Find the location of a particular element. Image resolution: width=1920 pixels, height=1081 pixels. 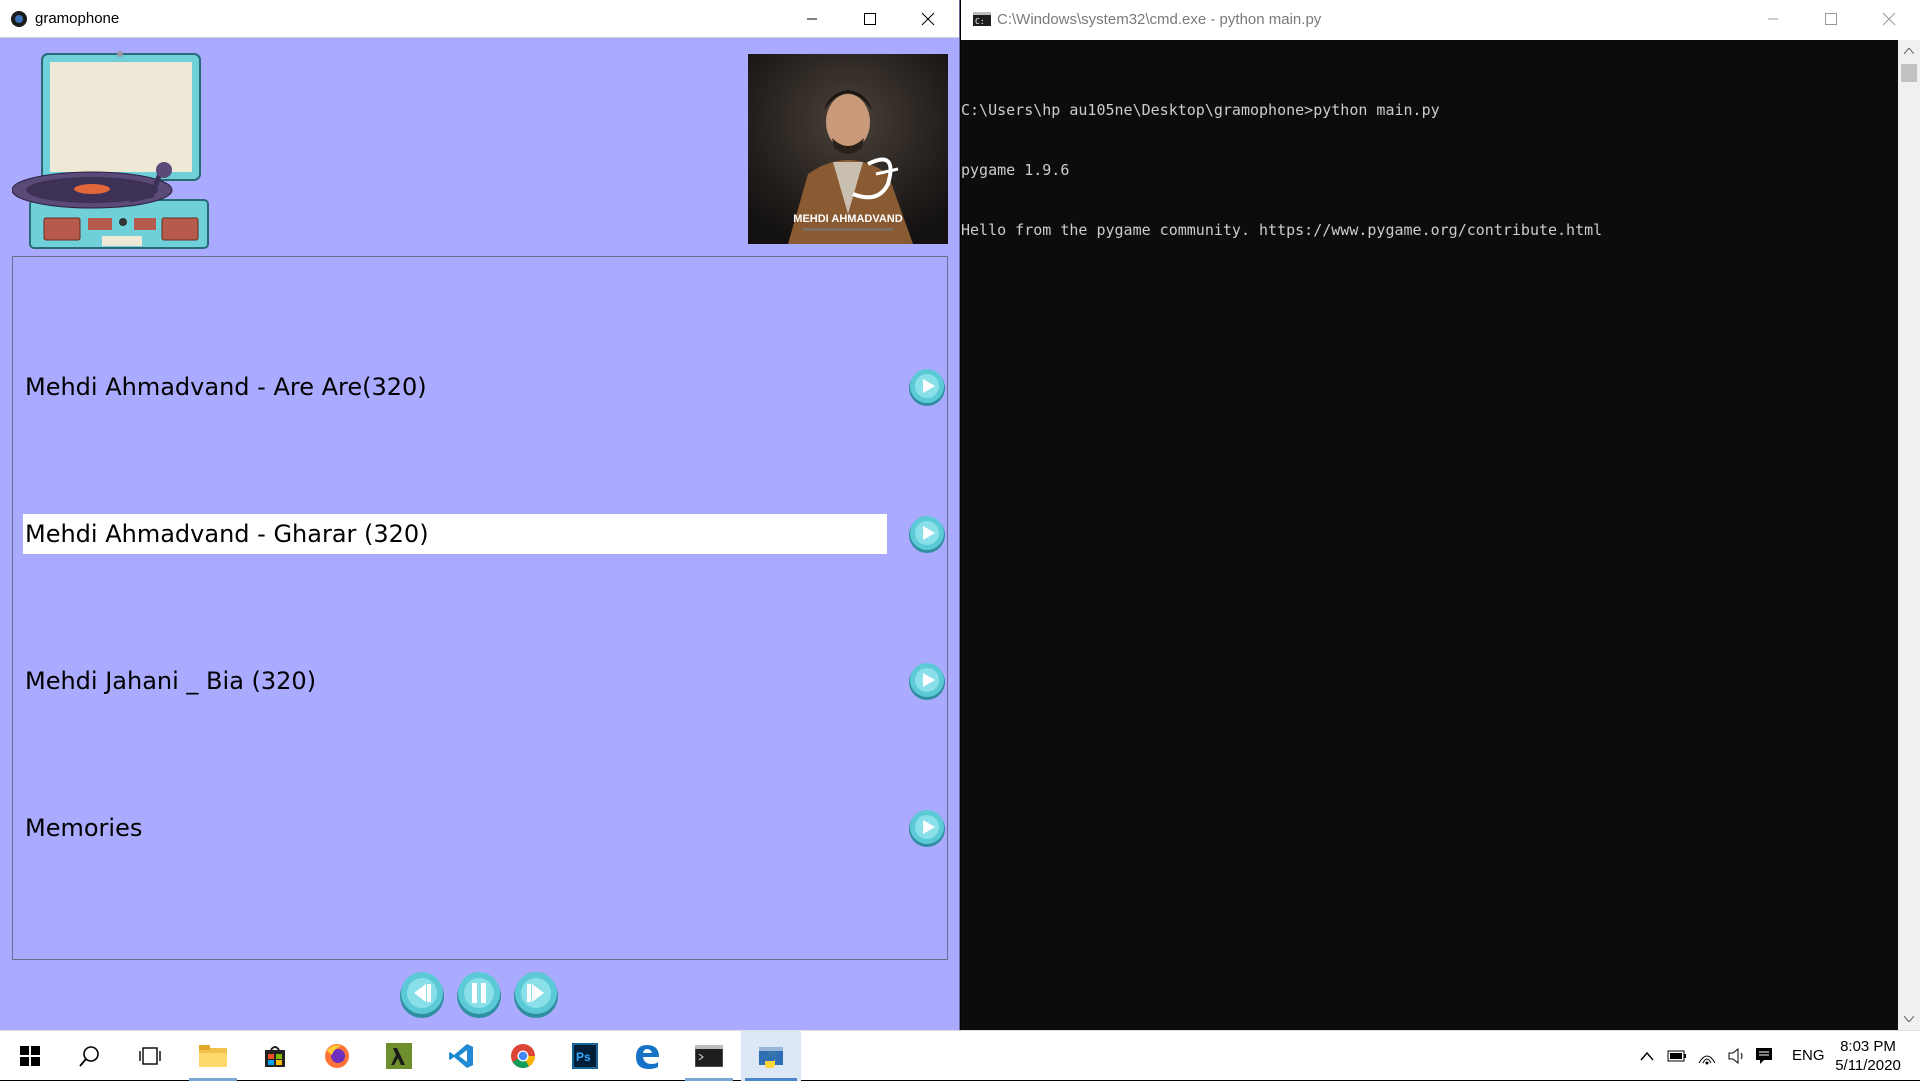

console-line: pygame 1.9.6 is located at coordinates (1015, 170).